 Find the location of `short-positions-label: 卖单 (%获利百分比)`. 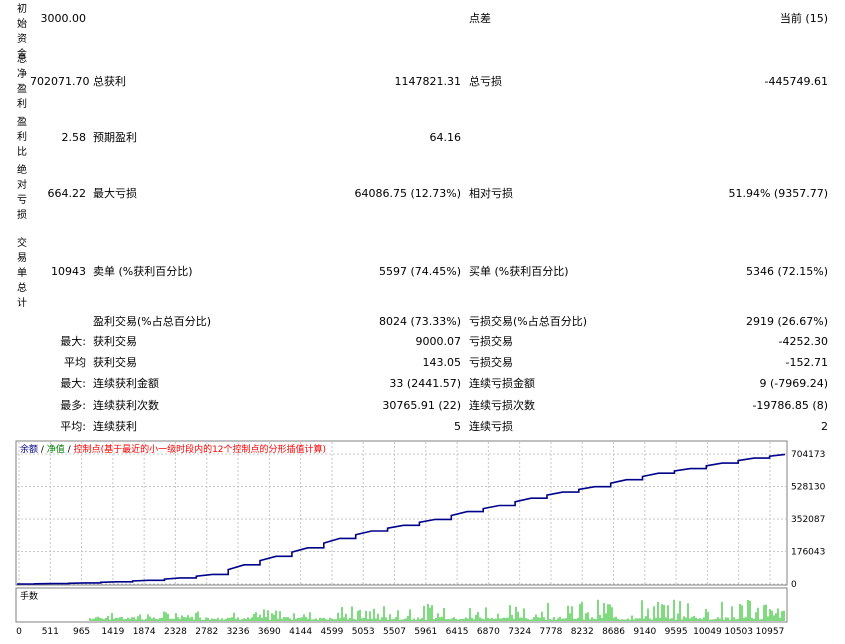

short-positions-label: 卖单 (%获利百分比) is located at coordinates (143, 271).